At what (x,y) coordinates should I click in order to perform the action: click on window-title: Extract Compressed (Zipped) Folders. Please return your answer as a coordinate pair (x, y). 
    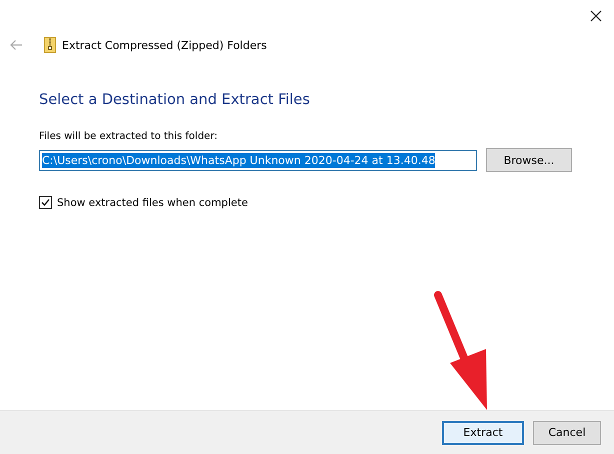
    Looking at the image, I should click on (164, 45).